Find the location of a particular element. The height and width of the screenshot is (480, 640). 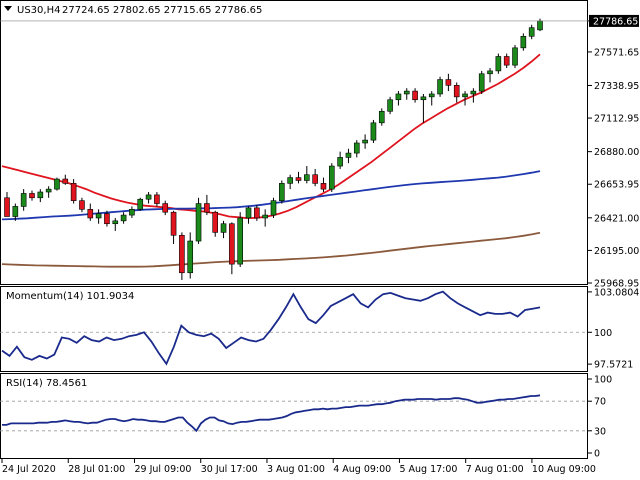

rsi-line is located at coordinates (271, 413).